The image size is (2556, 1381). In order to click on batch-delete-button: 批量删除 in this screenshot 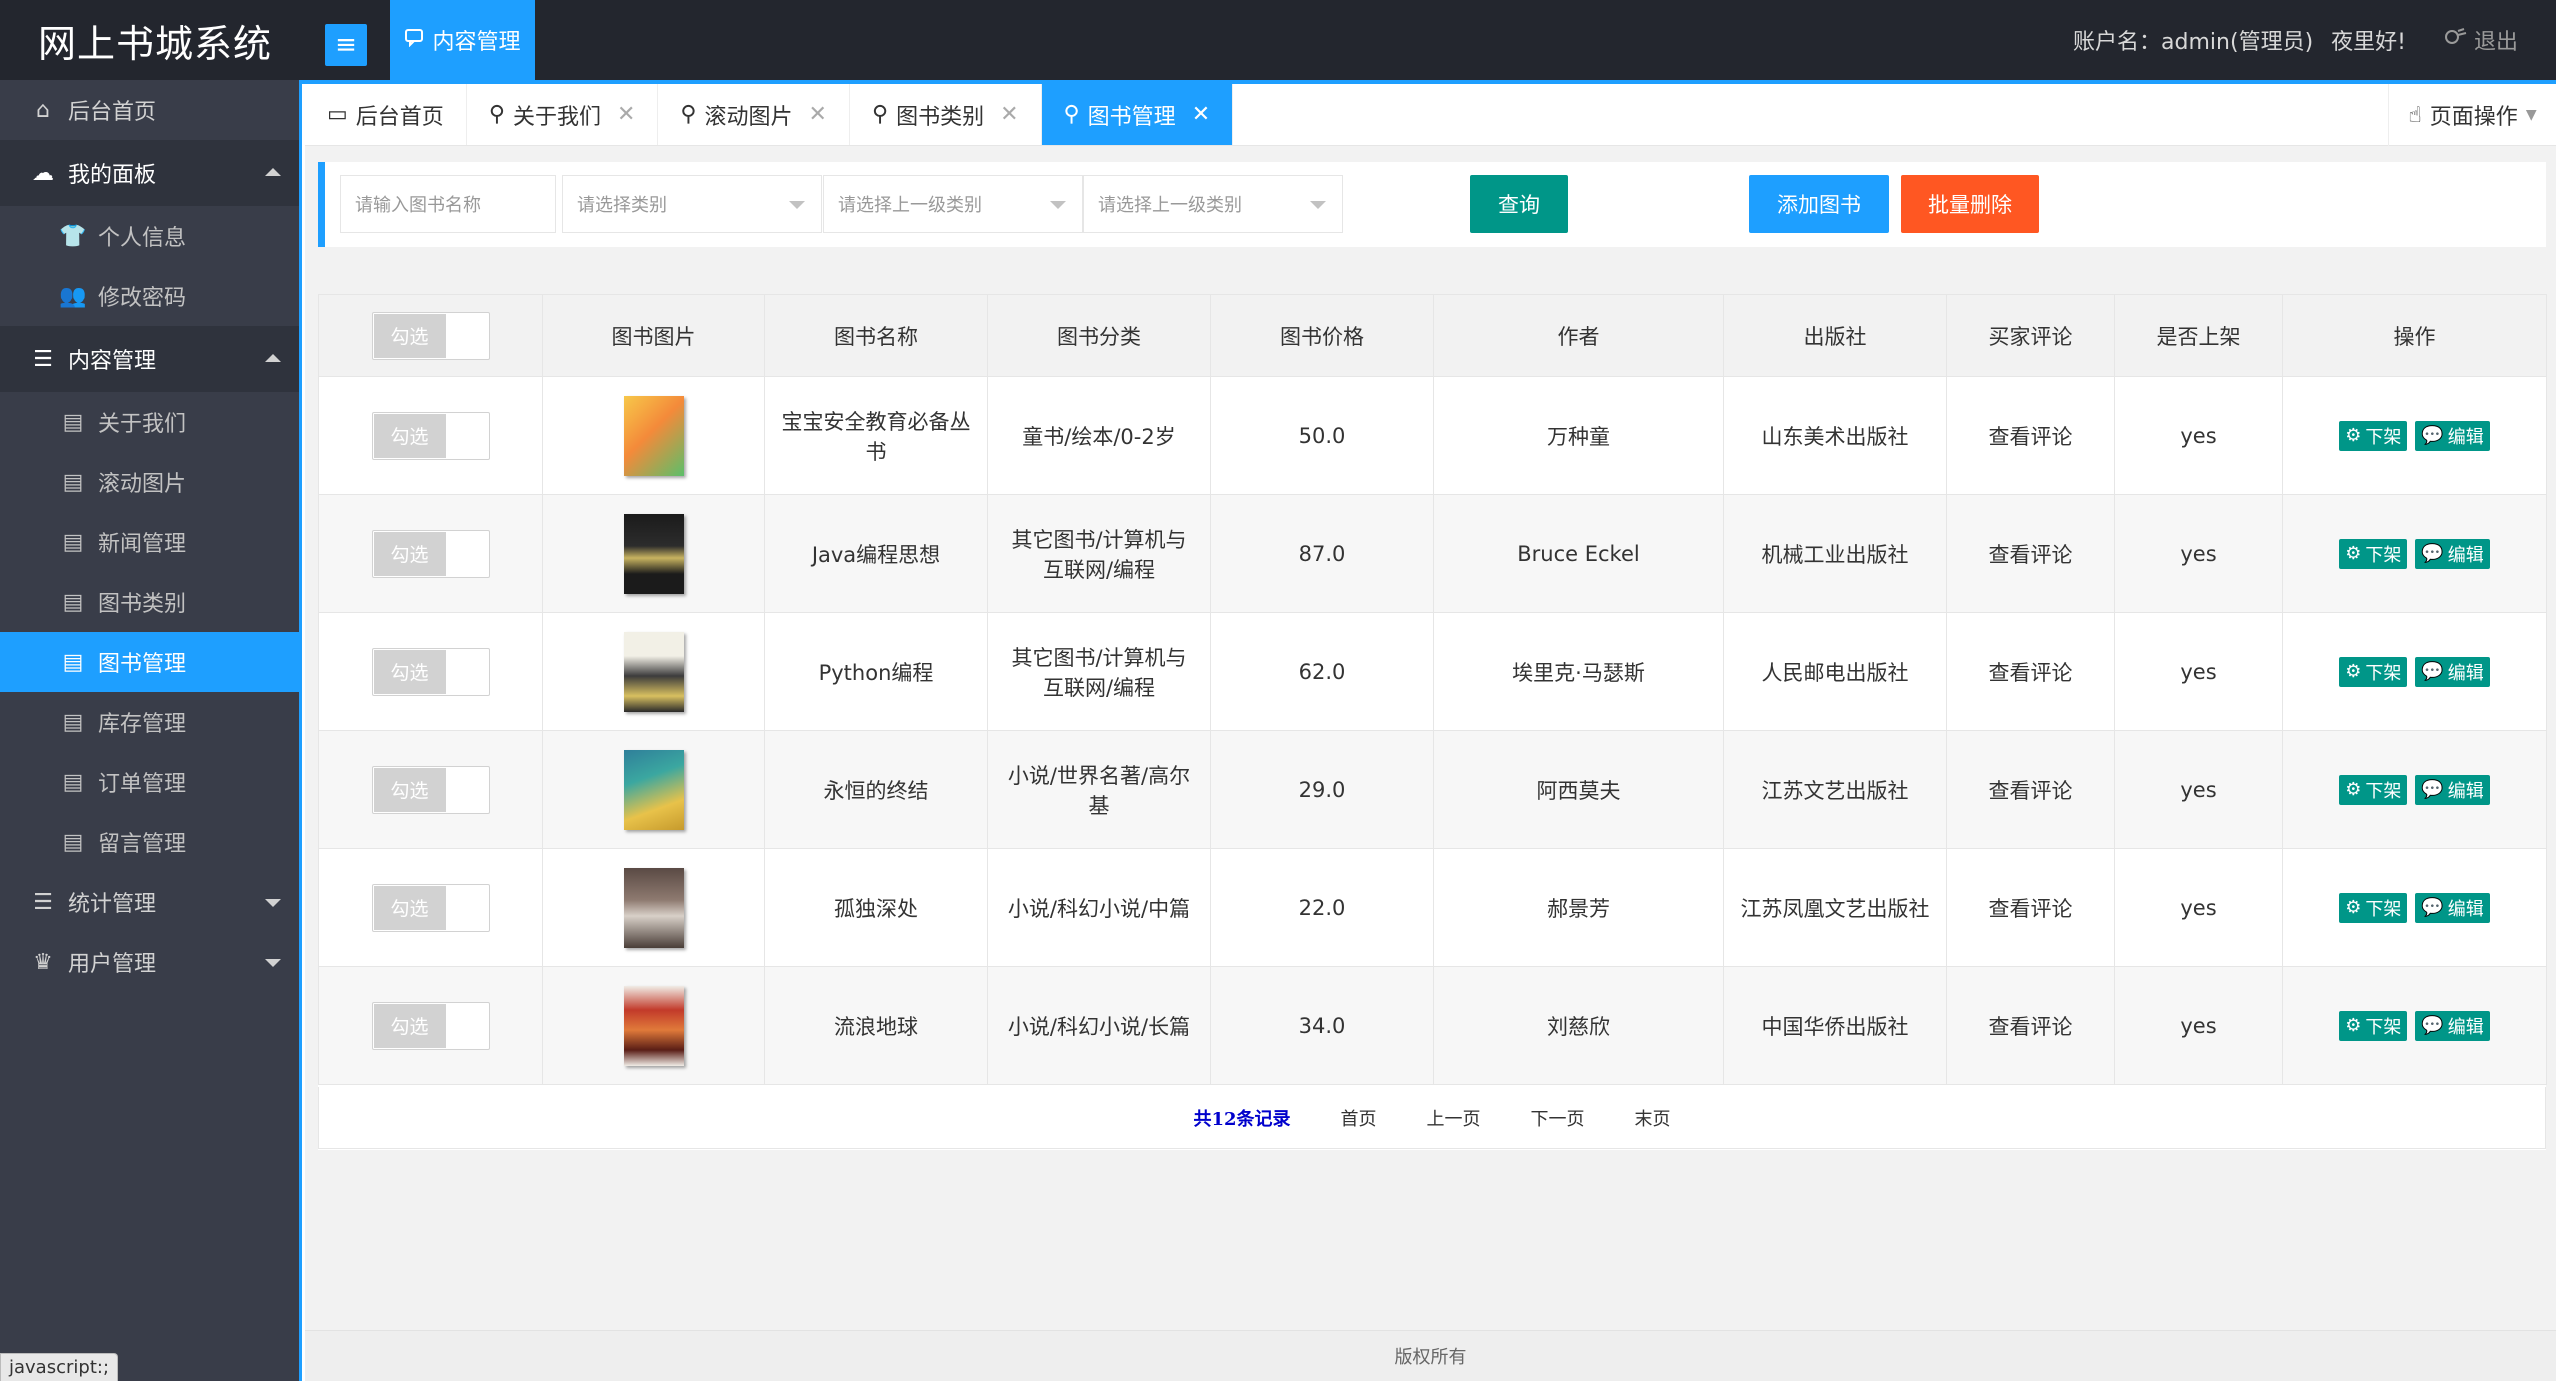, I will do `click(1970, 204)`.